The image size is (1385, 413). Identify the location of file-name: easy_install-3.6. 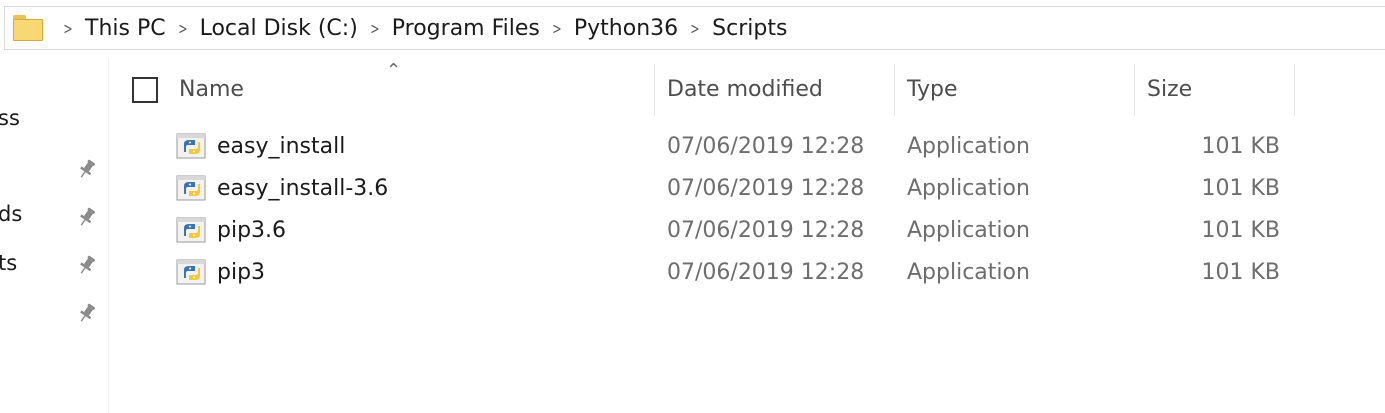
(302, 188).